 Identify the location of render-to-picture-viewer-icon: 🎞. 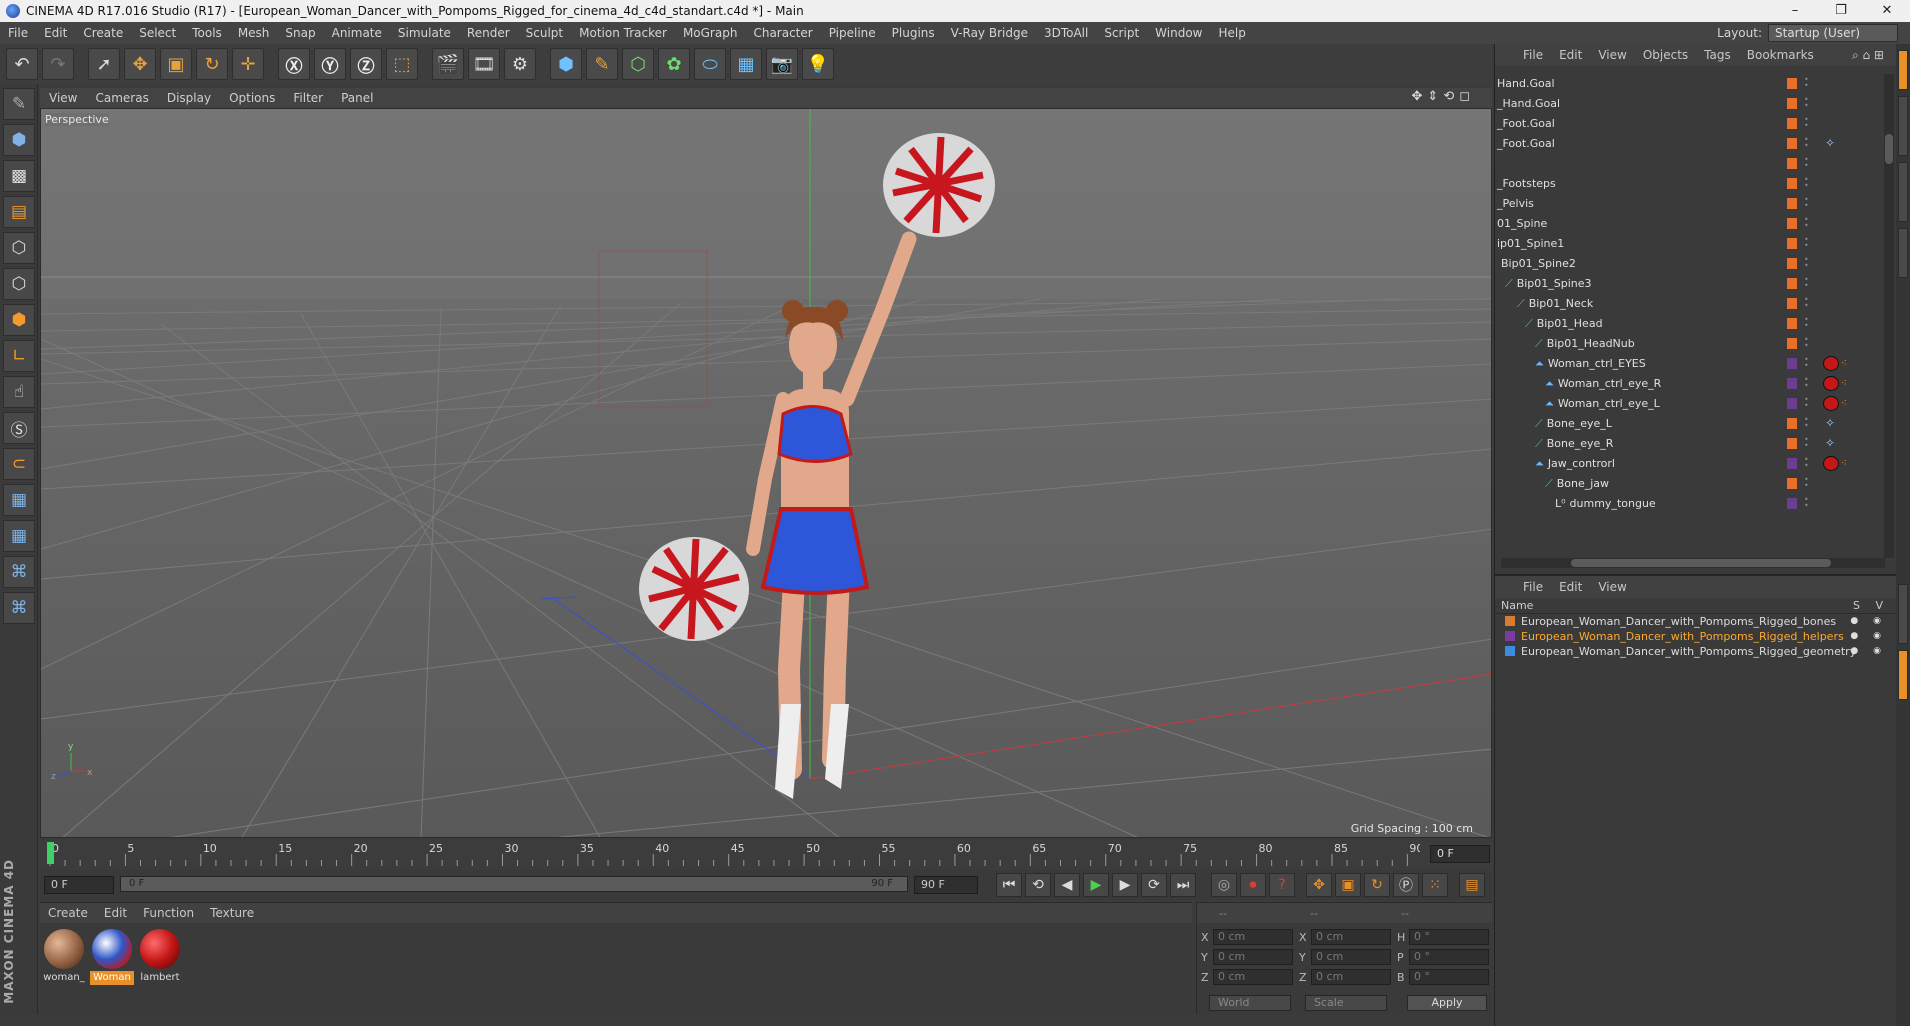
(484, 64).